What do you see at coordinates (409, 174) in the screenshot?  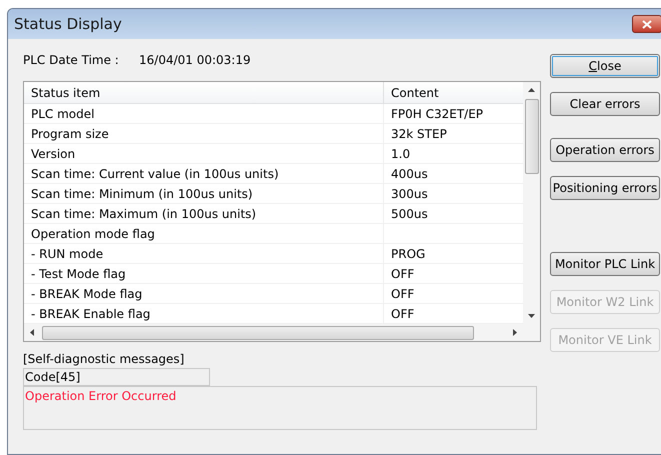 I see `table-cell-text: 400us` at bounding box center [409, 174].